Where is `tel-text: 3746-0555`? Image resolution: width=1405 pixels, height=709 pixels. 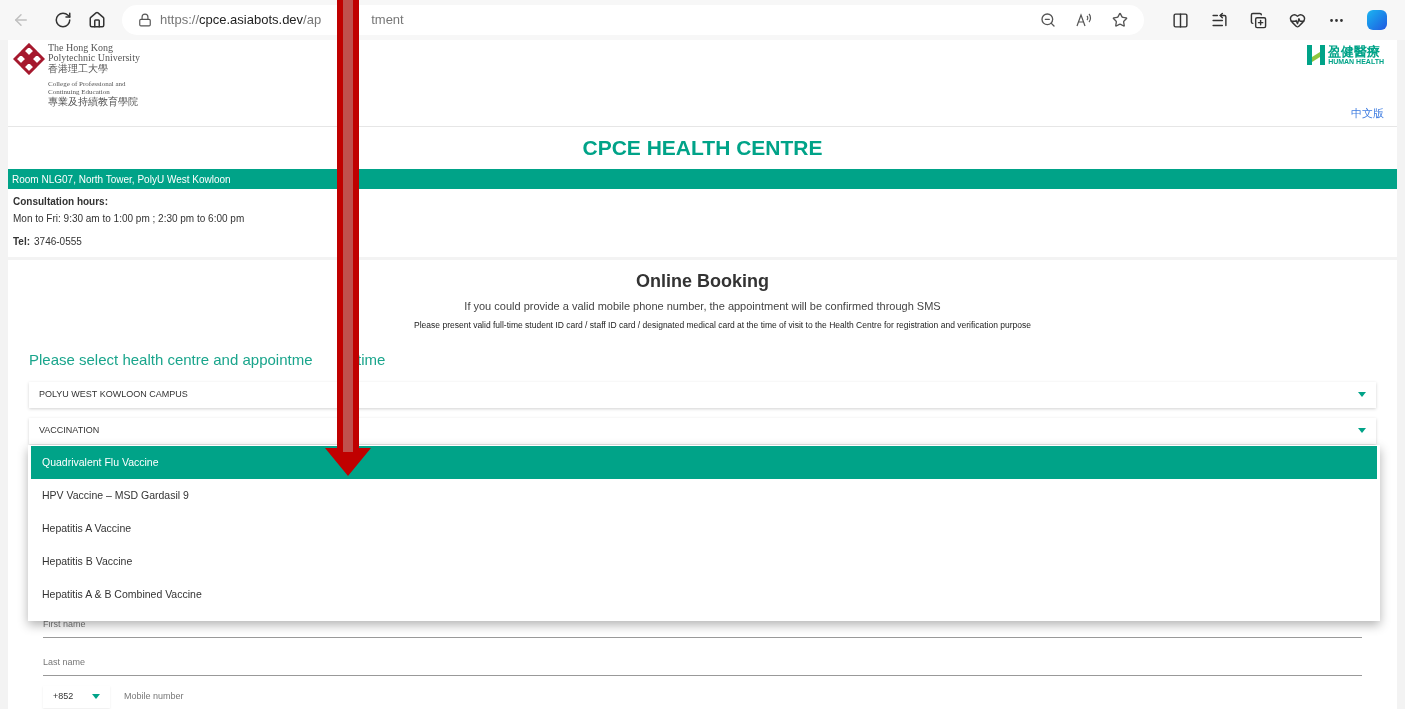 tel-text: 3746-0555 is located at coordinates (58, 242).